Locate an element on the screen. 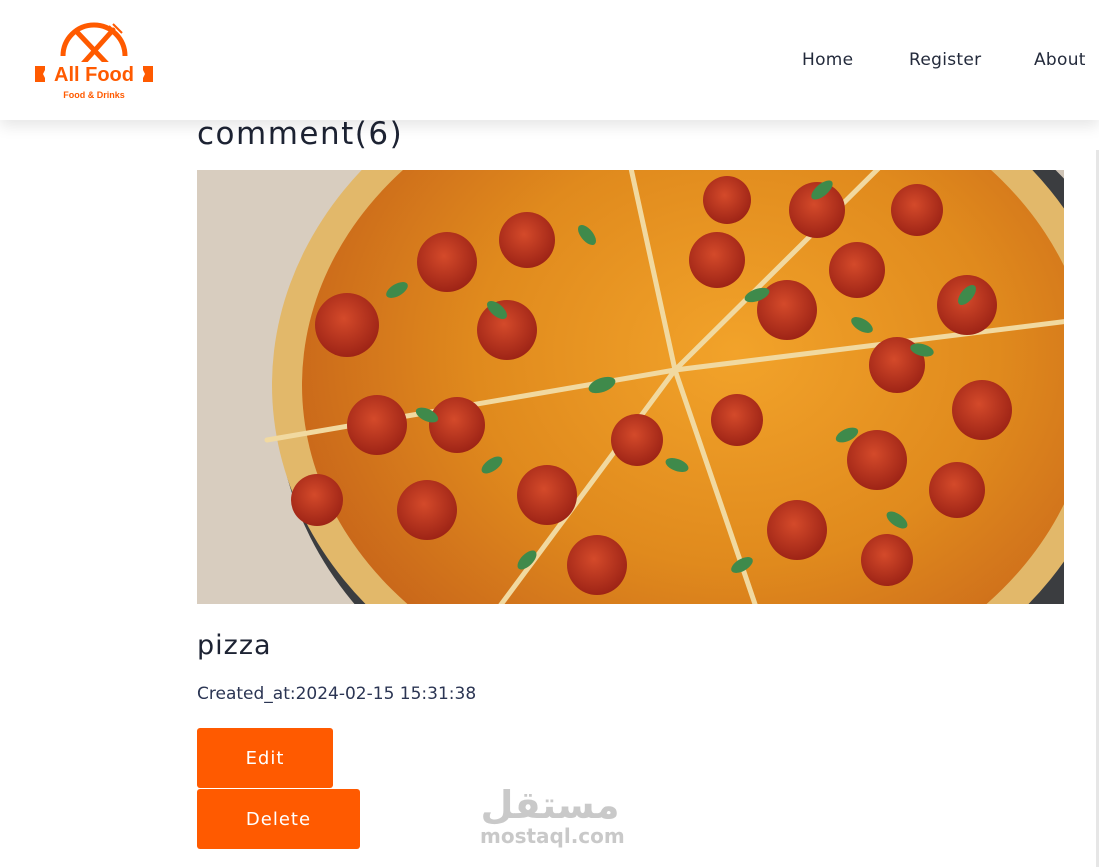  page-heading: comment(6) is located at coordinates (300, 134).